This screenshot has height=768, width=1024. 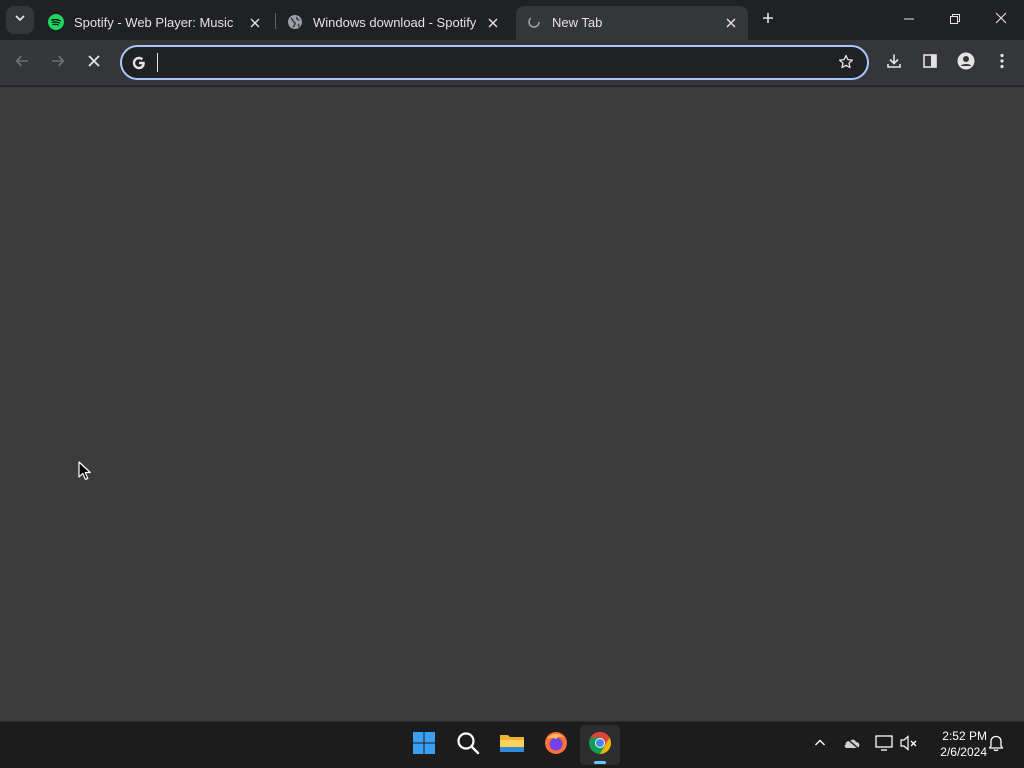 I want to click on new-tab-button, so click(x=768, y=20).